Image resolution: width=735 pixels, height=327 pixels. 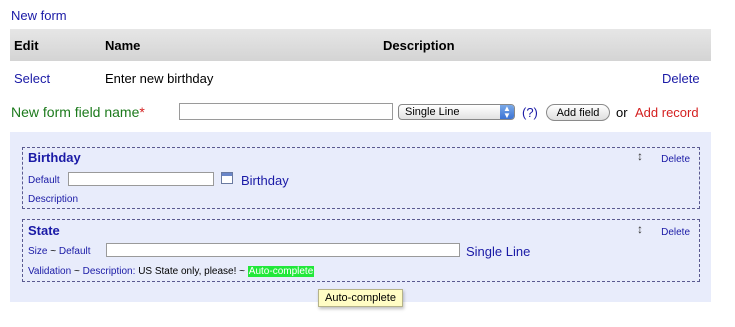 I want to click on required-marker: *, so click(x=142, y=112).